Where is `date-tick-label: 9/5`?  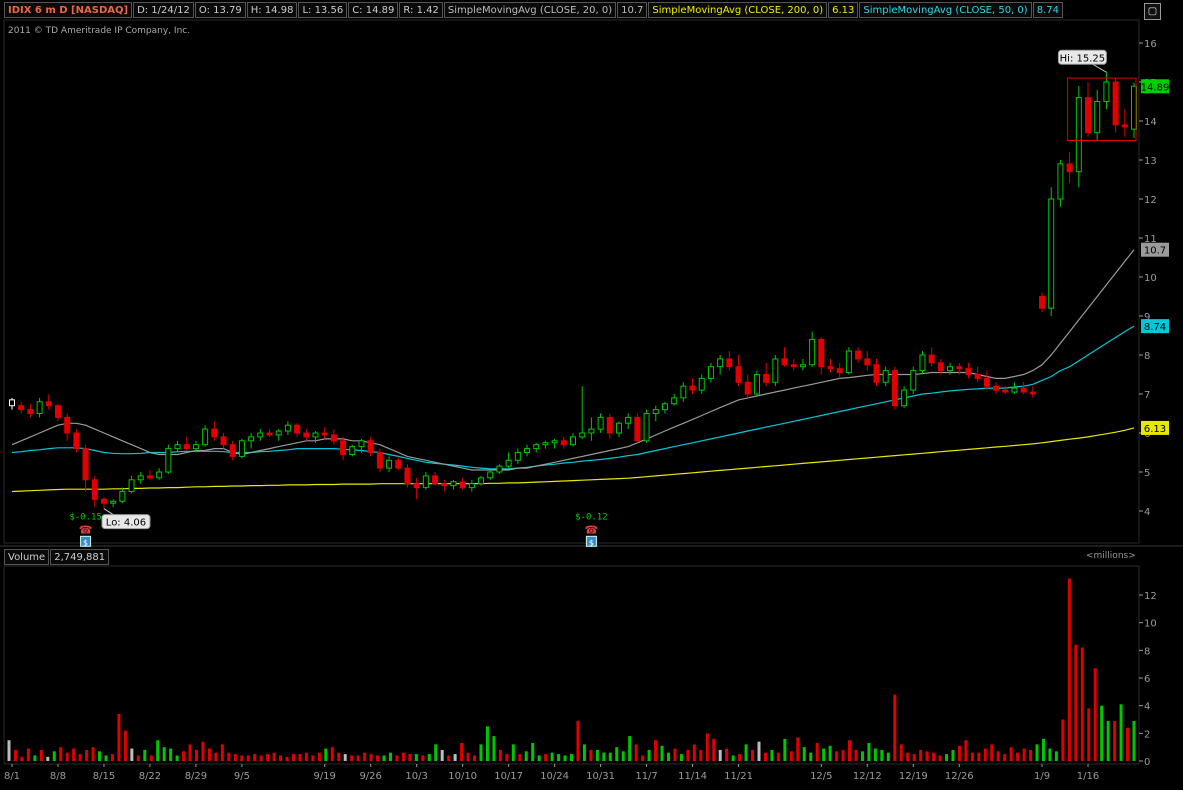
date-tick-label: 9/5 is located at coordinates (242, 776).